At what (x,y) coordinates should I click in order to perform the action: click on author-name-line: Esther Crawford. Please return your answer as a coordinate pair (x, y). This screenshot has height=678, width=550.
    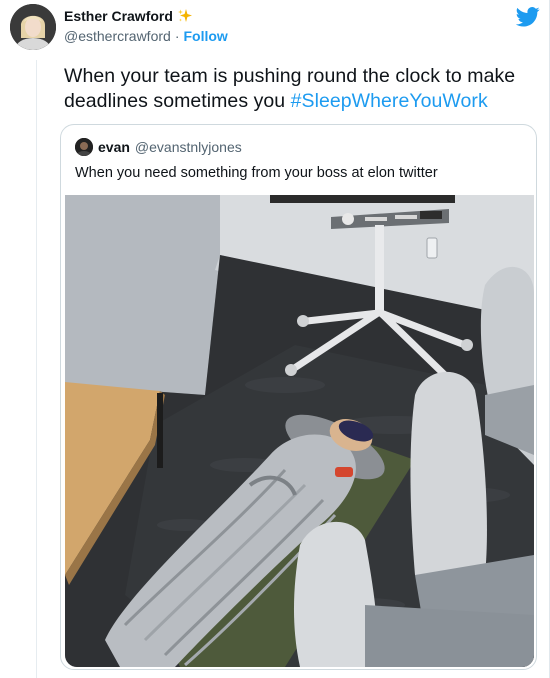
    Looking at the image, I should click on (146, 16).